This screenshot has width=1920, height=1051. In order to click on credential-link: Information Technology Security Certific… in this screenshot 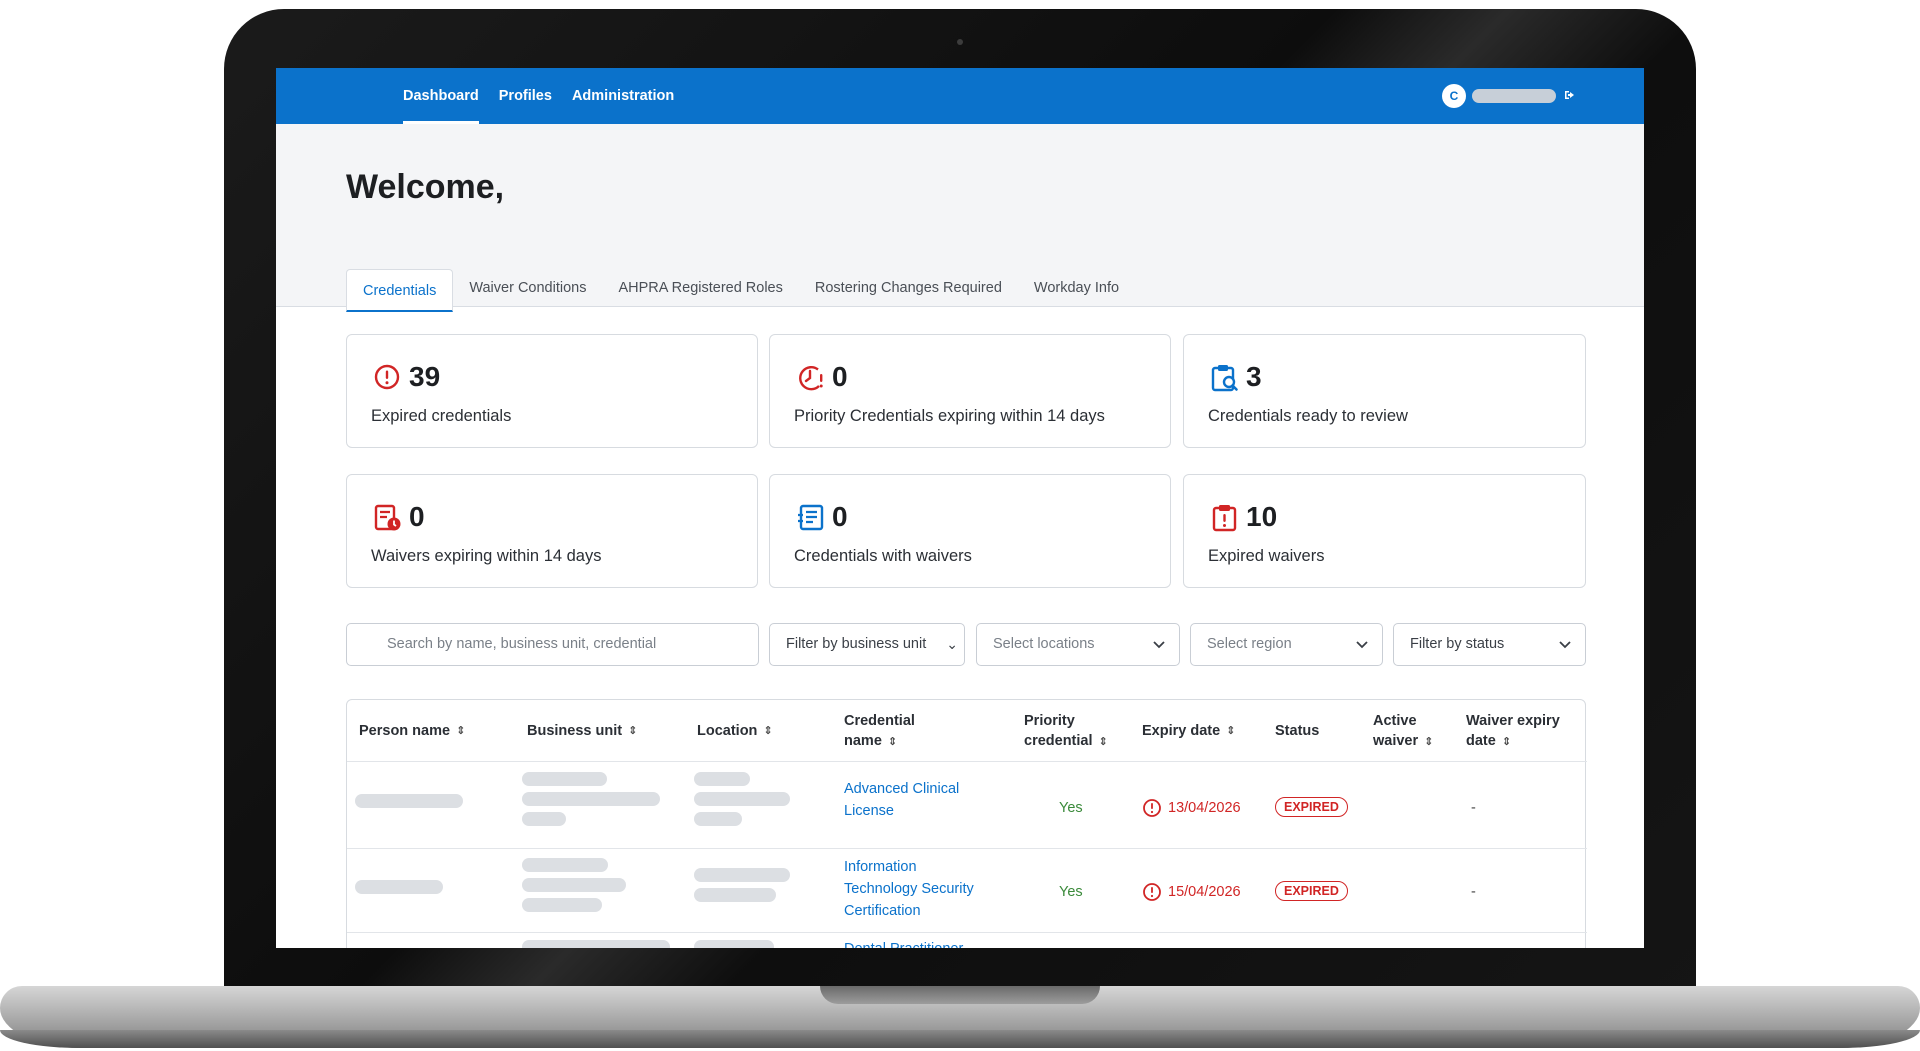, I will do `click(909, 889)`.